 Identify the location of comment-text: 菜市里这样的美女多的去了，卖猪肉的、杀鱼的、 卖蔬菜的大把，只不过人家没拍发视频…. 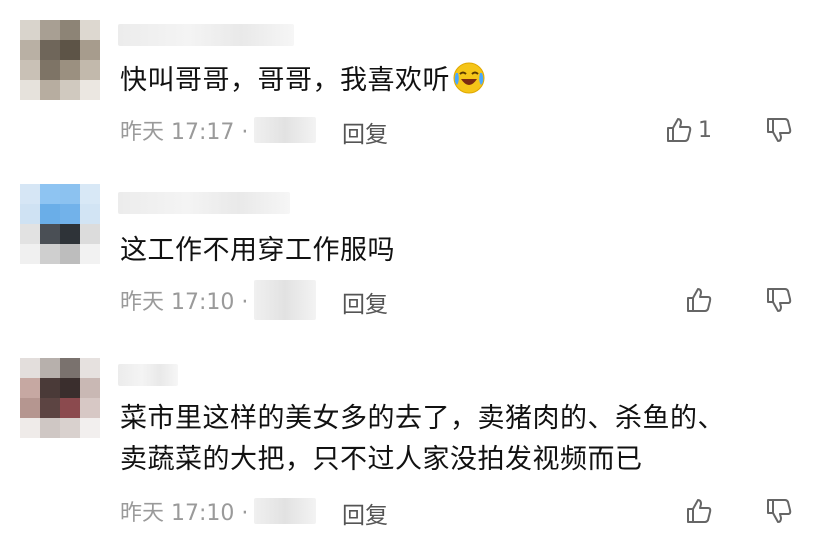
(454, 439).